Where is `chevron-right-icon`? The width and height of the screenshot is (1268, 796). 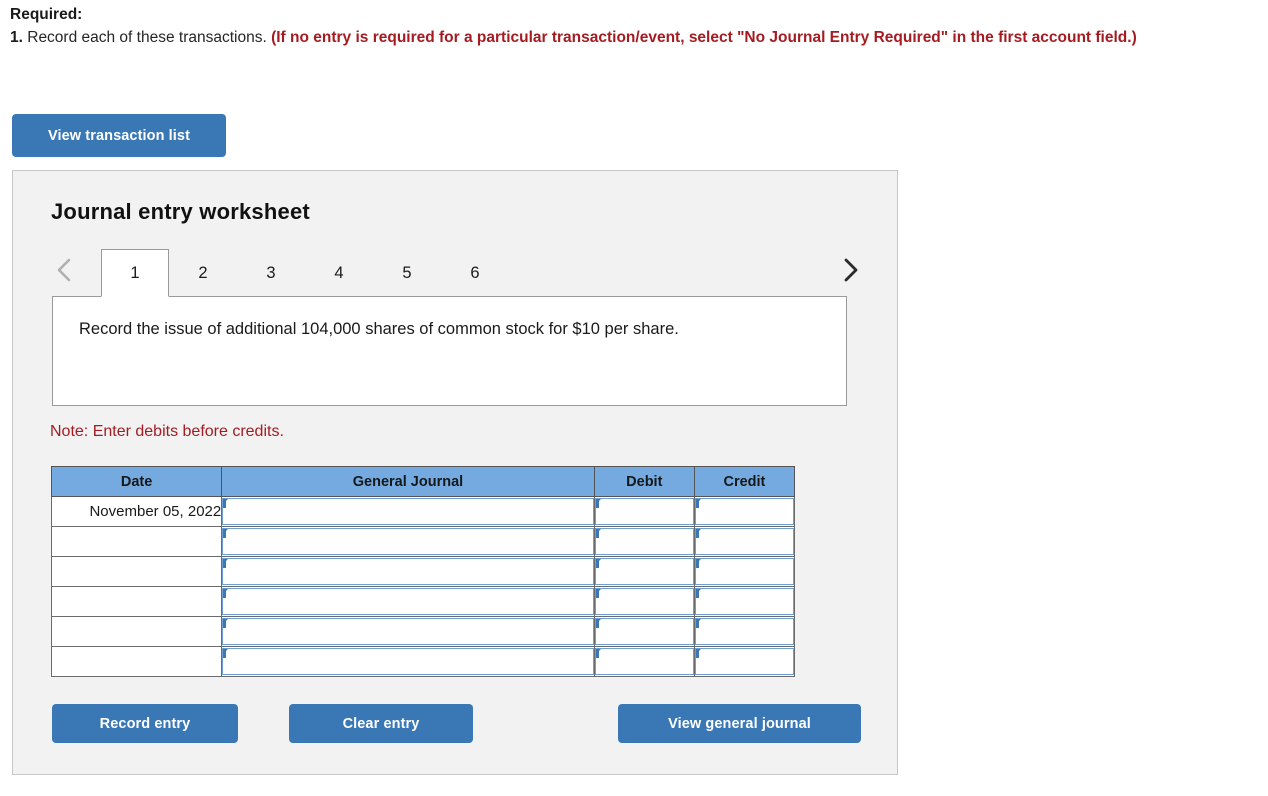 chevron-right-icon is located at coordinates (850, 270).